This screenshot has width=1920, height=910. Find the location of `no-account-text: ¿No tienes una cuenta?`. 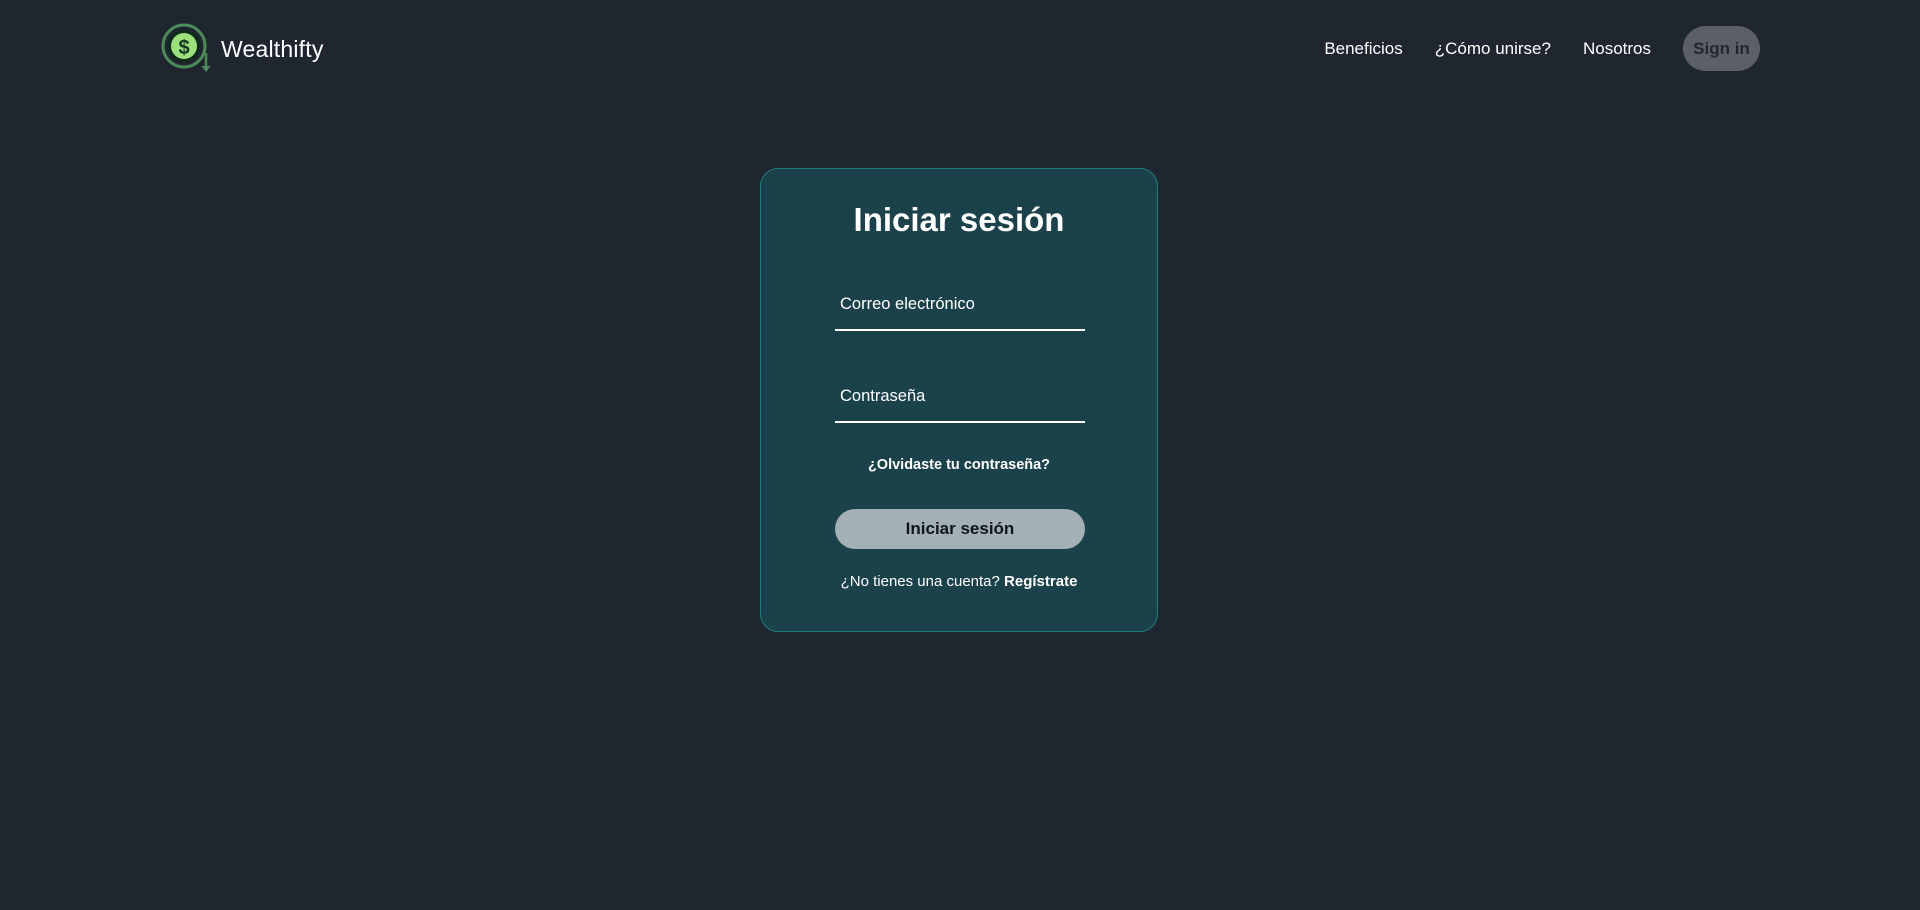

no-account-text: ¿No tienes una cuenta? is located at coordinates (920, 581).